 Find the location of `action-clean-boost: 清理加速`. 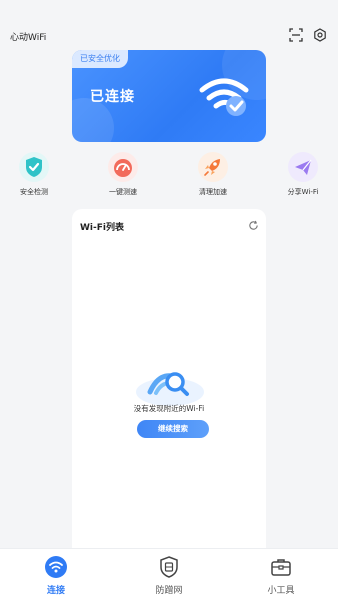

action-clean-boost: 清理加速 is located at coordinates (213, 174).